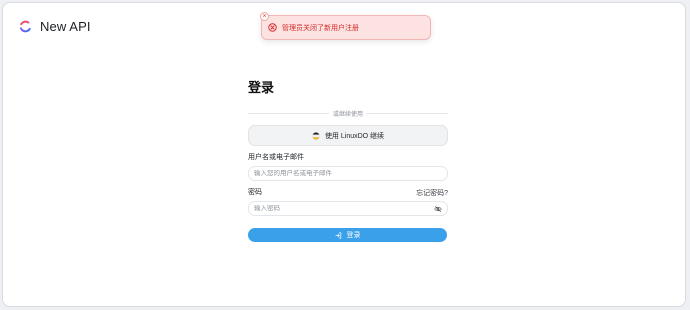 The height and width of the screenshot is (310, 690). I want to click on divider-text: 或继续使用, so click(348, 114).